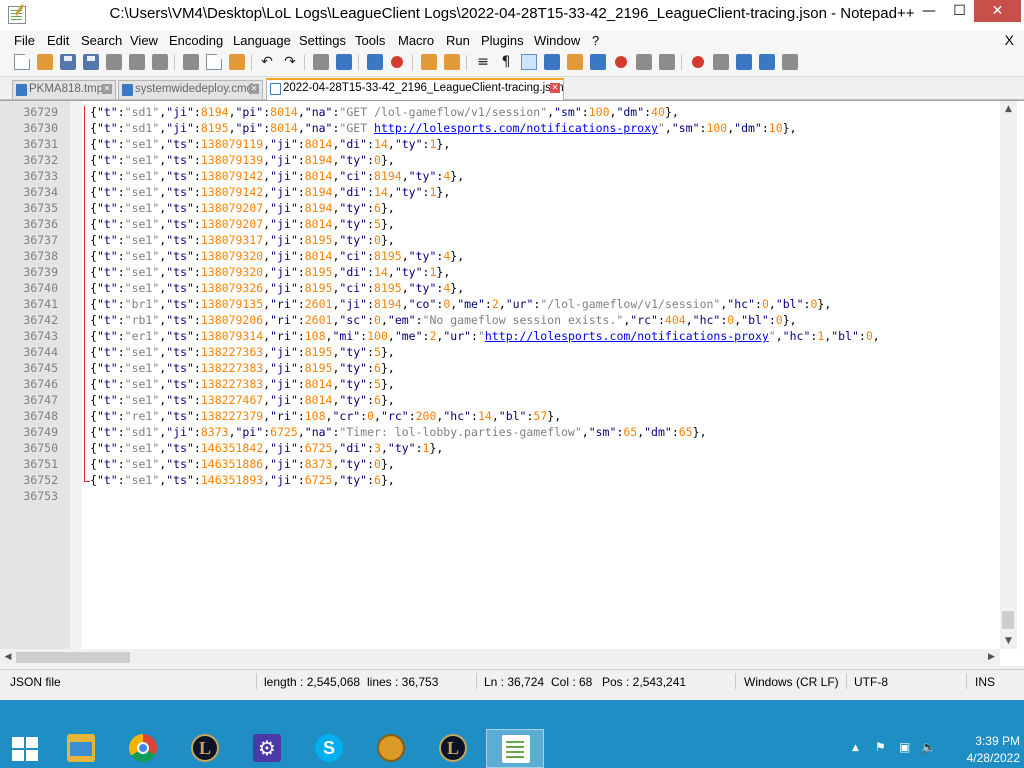 The width and height of the screenshot is (1024, 768). Describe the element at coordinates (76, 375) in the screenshot. I see `fold-margin` at that location.